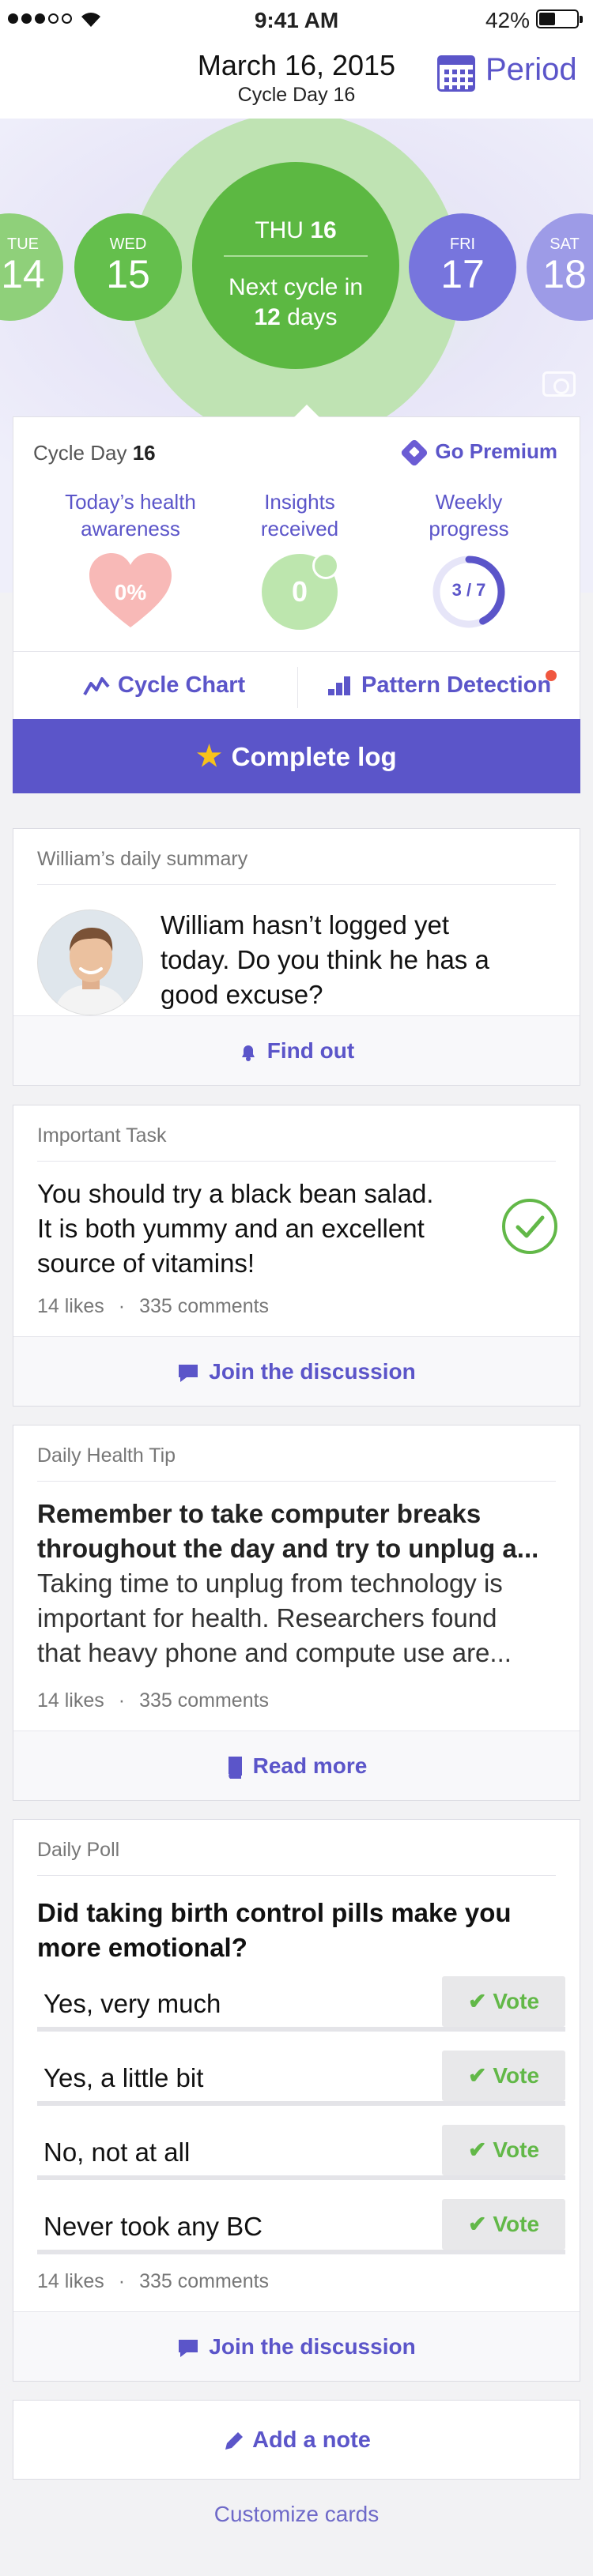 Image resolution: width=593 pixels, height=2576 pixels. I want to click on chart-icon, so click(96, 686).